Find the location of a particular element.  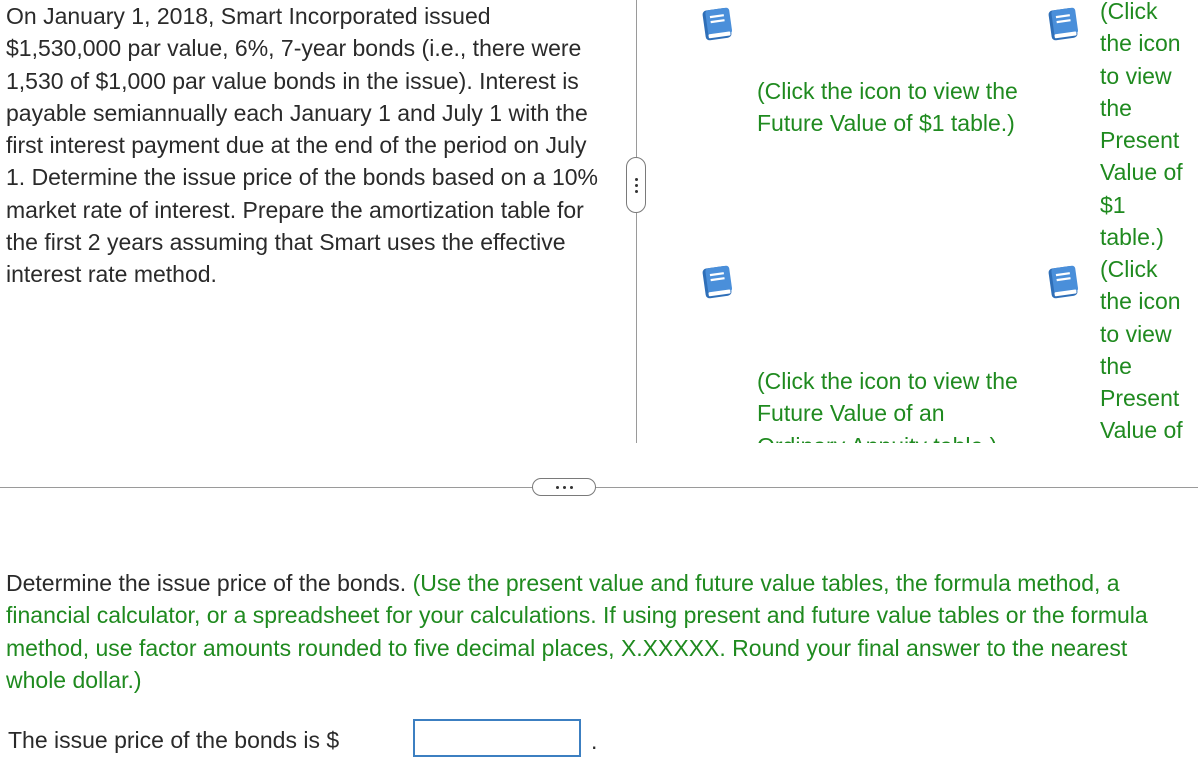

horizontal-divider is located at coordinates (599, 487).